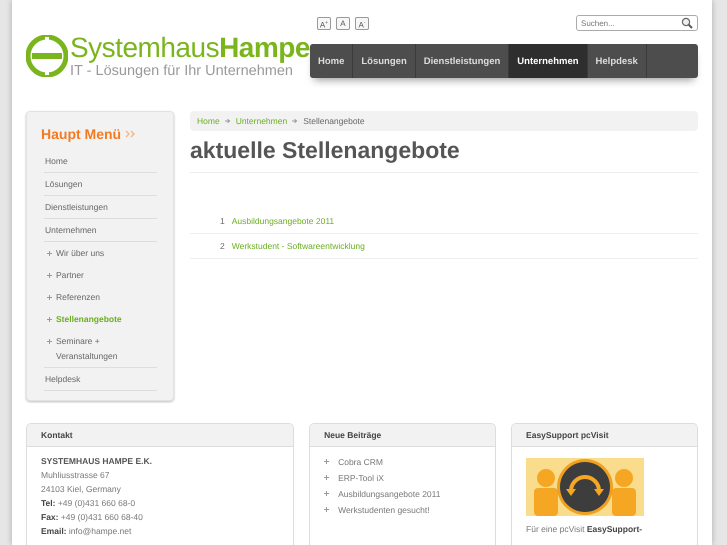  What do you see at coordinates (131, 134) in the screenshot?
I see `double-chevron-icon` at bounding box center [131, 134].